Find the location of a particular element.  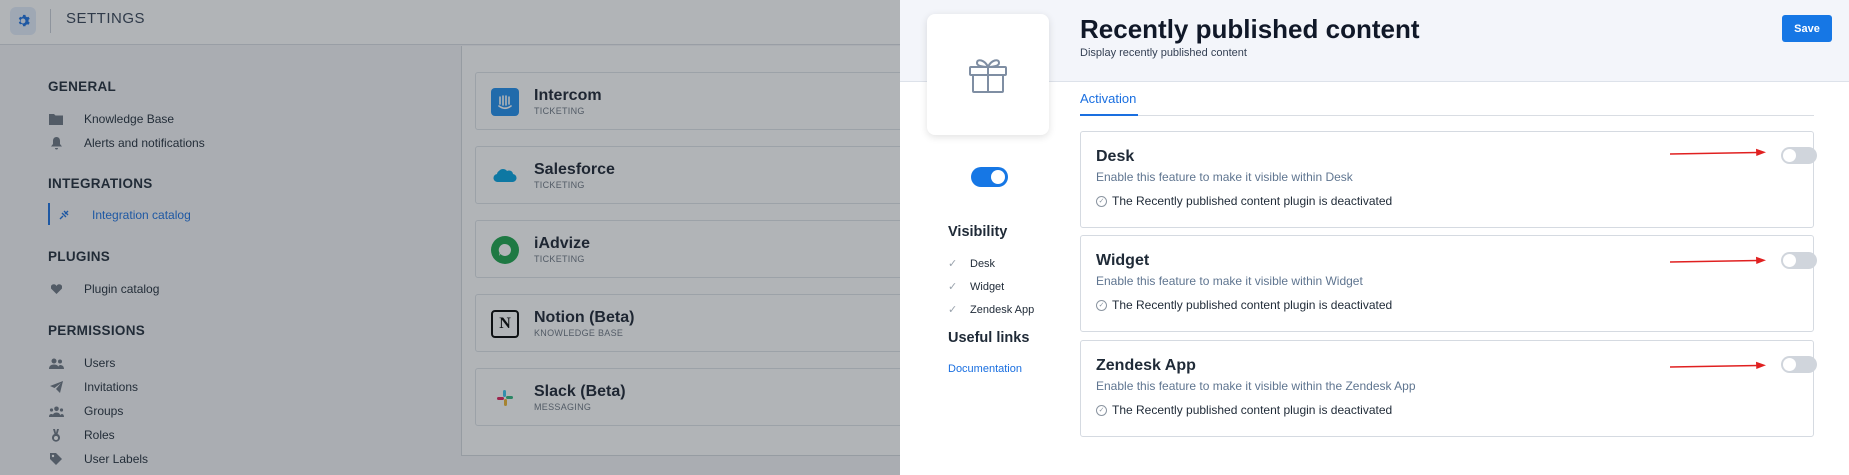

visibility-item-zendesk: ✓ Zendesk App is located at coordinates (991, 310).